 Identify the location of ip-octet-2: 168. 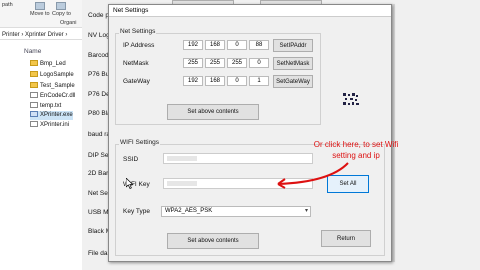
(215, 45).